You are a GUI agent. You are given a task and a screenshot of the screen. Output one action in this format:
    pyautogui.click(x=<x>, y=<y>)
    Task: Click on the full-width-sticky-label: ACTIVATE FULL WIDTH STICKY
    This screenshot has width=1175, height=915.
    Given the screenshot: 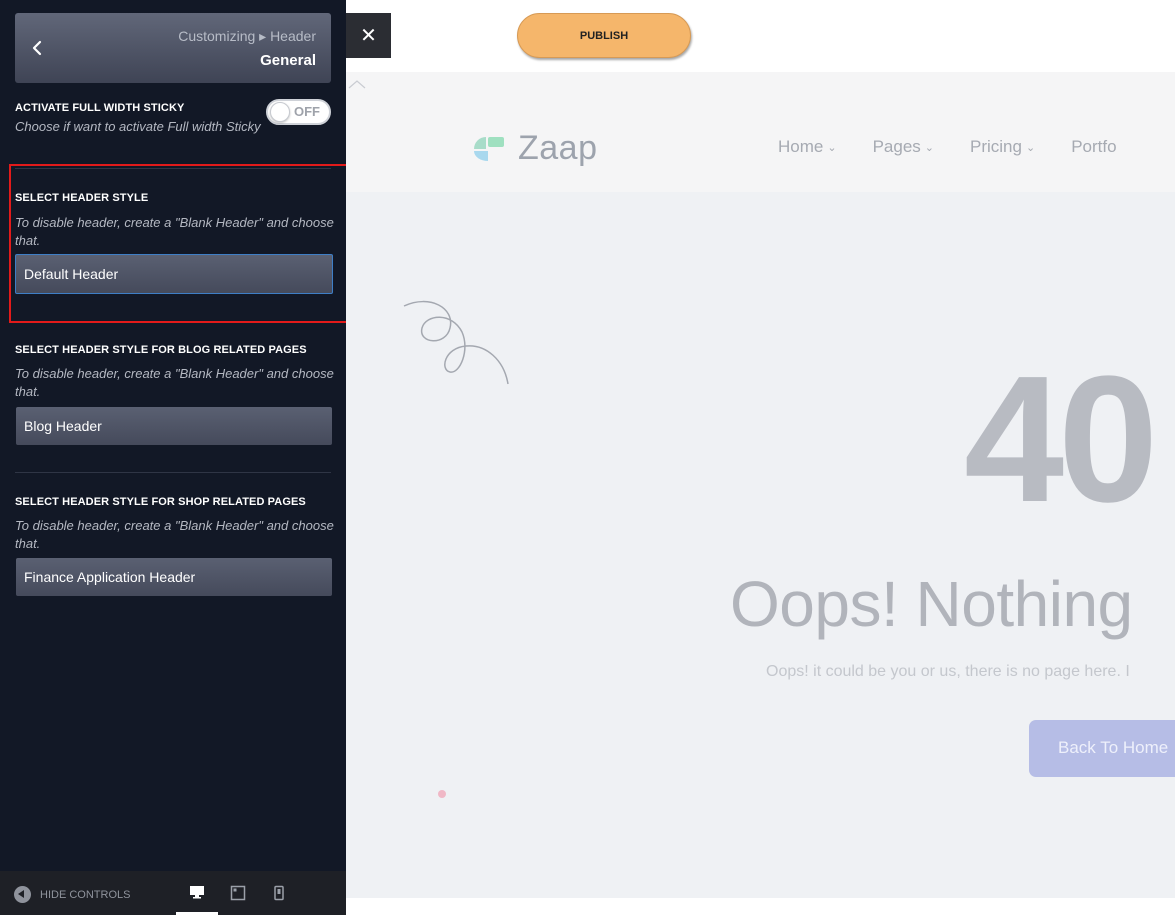 What is the action you would take?
    pyautogui.click(x=100, y=108)
    